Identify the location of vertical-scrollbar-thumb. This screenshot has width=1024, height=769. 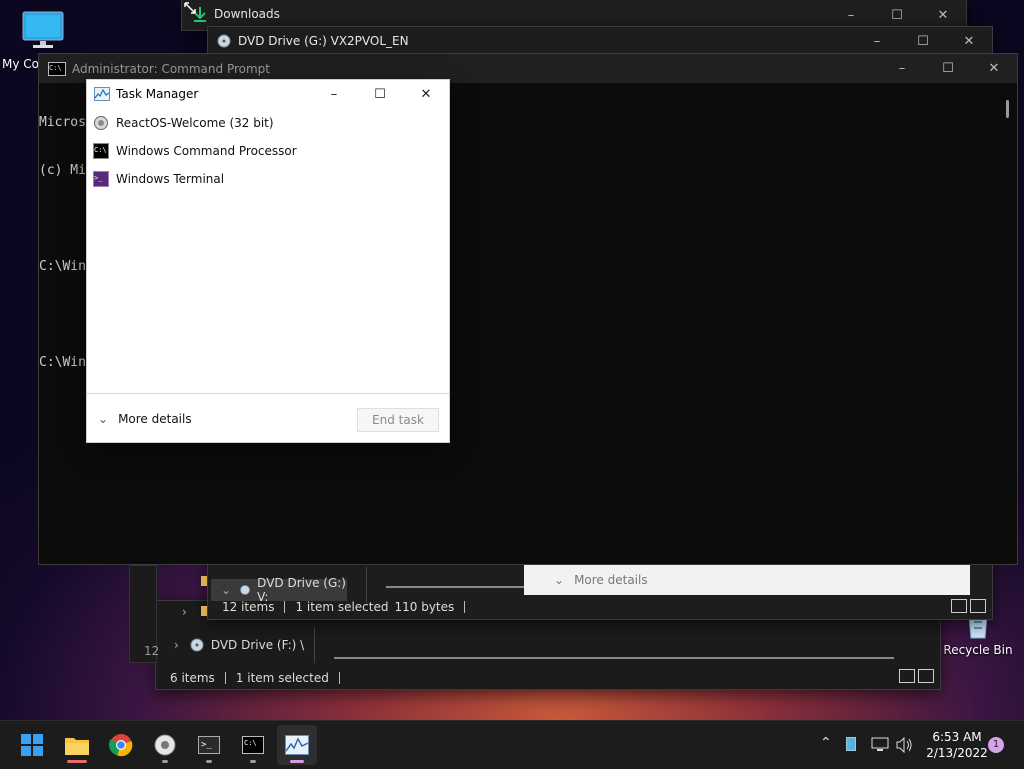
(1007, 109).